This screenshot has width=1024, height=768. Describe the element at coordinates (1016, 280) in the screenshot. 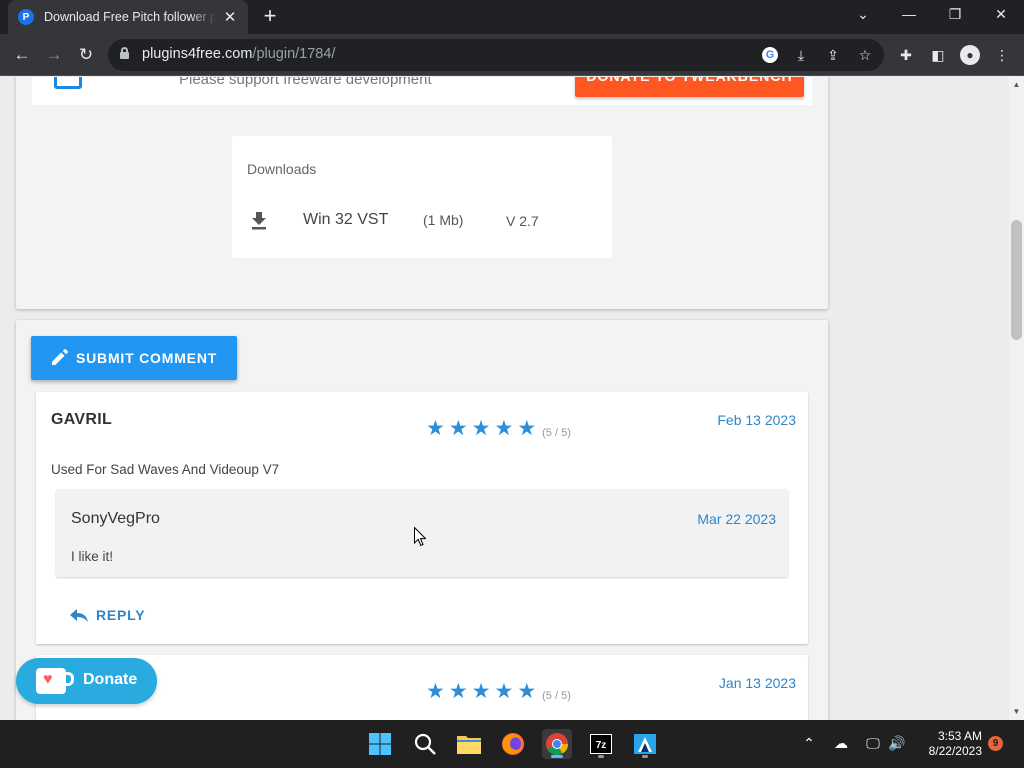

I see `scroll-thumb` at that location.